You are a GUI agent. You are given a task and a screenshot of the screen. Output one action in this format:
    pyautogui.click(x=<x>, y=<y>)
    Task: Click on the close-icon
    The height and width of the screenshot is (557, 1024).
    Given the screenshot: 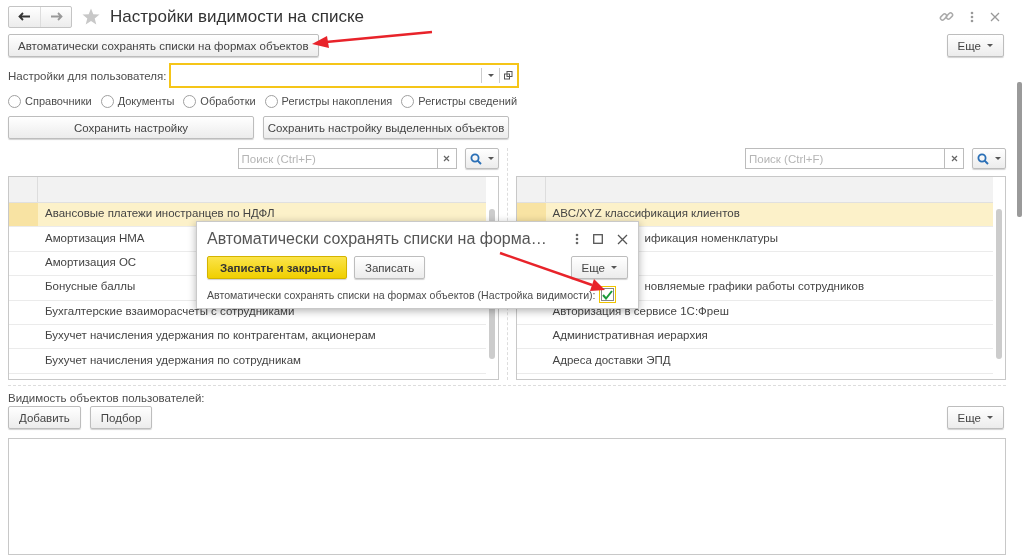 What is the action you would take?
    pyautogui.click(x=622, y=239)
    